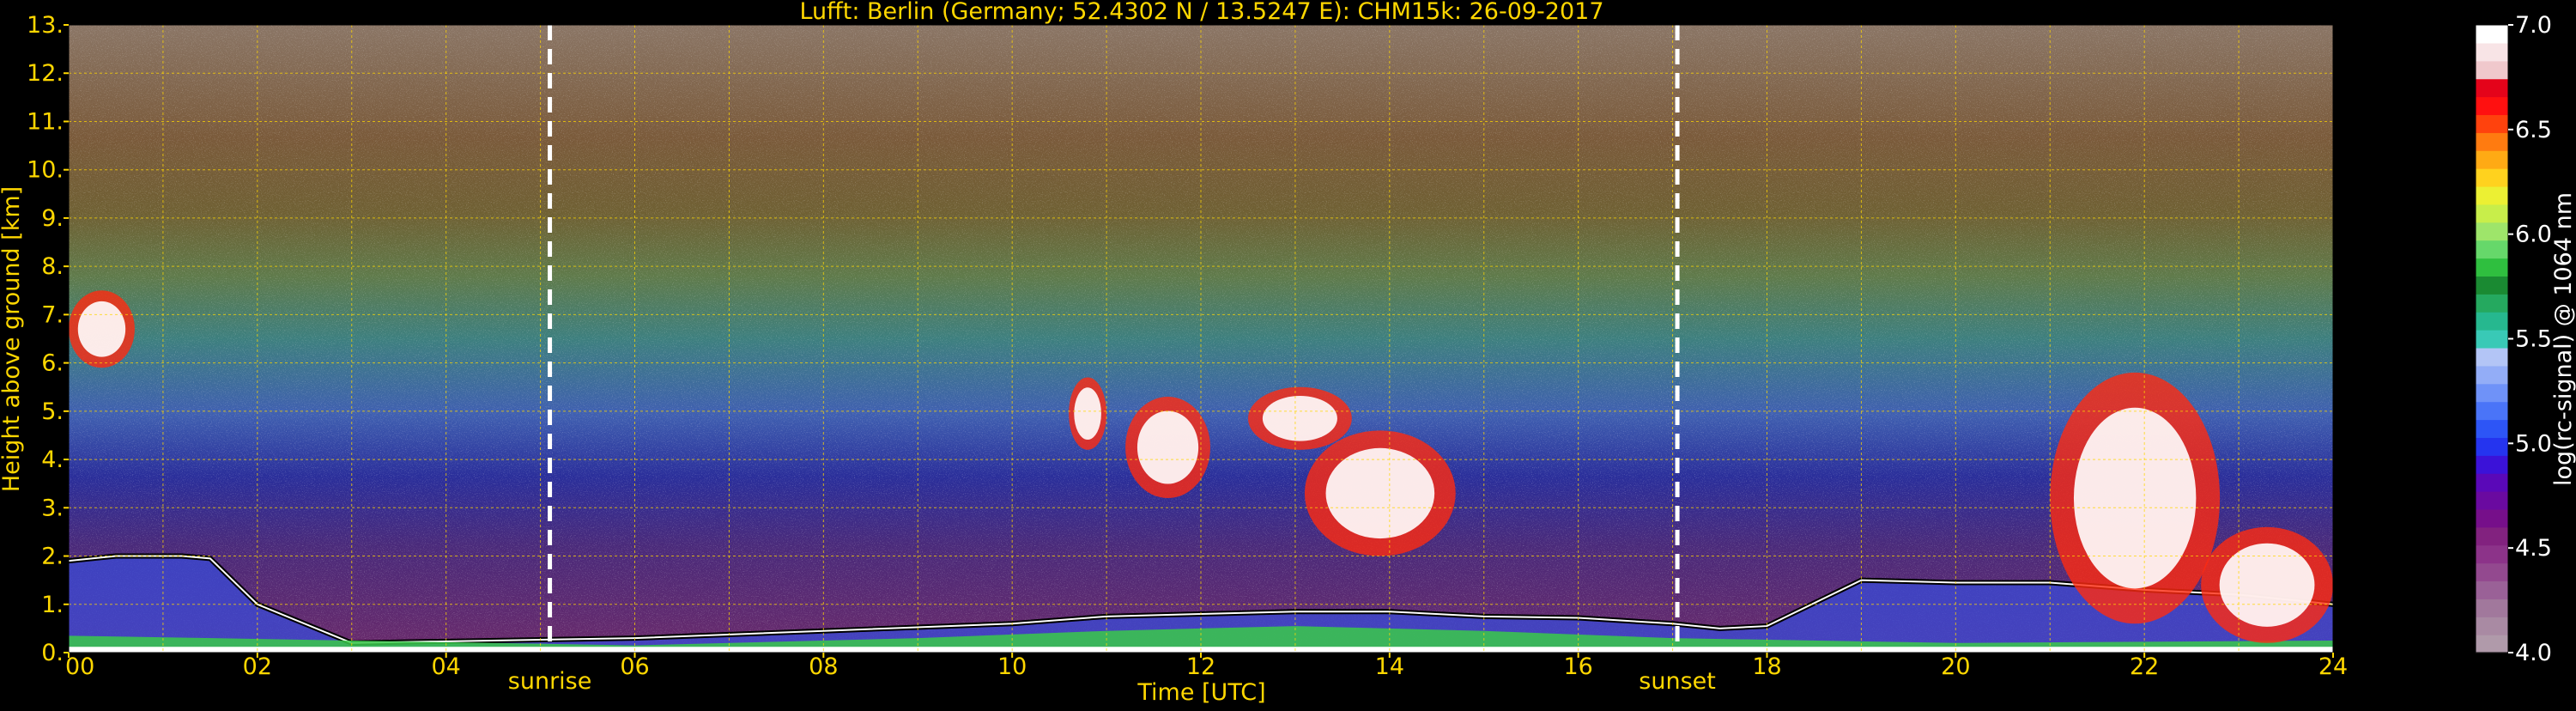 This screenshot has height=711, width=2576. Describe the element at coordinates (45, 122) in the screenshot. I see `y-tick-label: 11.` at that location.